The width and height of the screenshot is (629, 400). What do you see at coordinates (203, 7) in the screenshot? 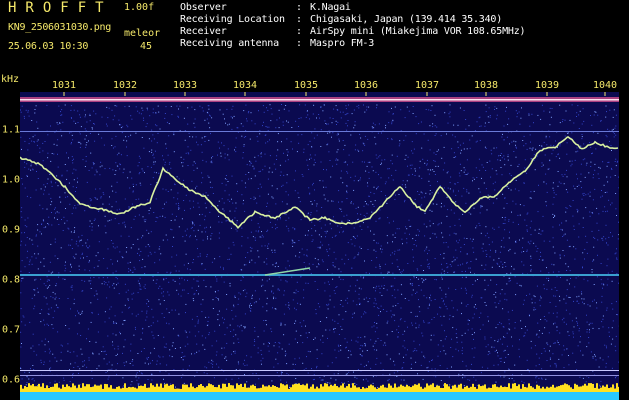
I see `info-key: Observer` at bounding box center [203, 7].